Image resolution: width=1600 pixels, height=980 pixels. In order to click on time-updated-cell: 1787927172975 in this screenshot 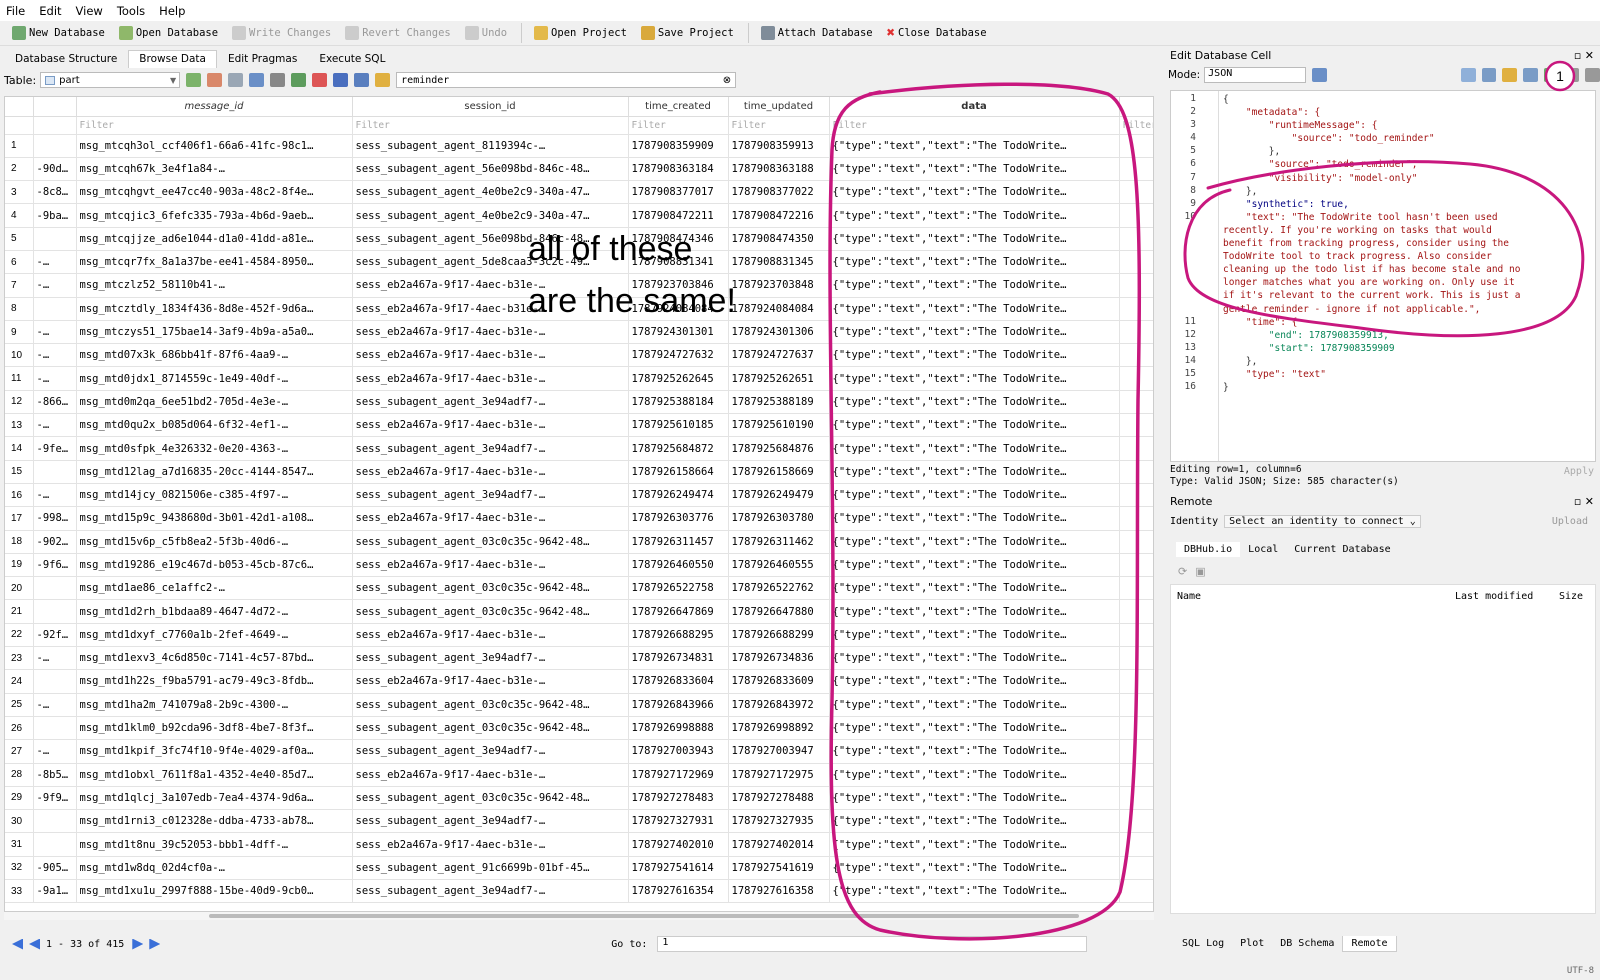, I will do `click(779, 775)`.